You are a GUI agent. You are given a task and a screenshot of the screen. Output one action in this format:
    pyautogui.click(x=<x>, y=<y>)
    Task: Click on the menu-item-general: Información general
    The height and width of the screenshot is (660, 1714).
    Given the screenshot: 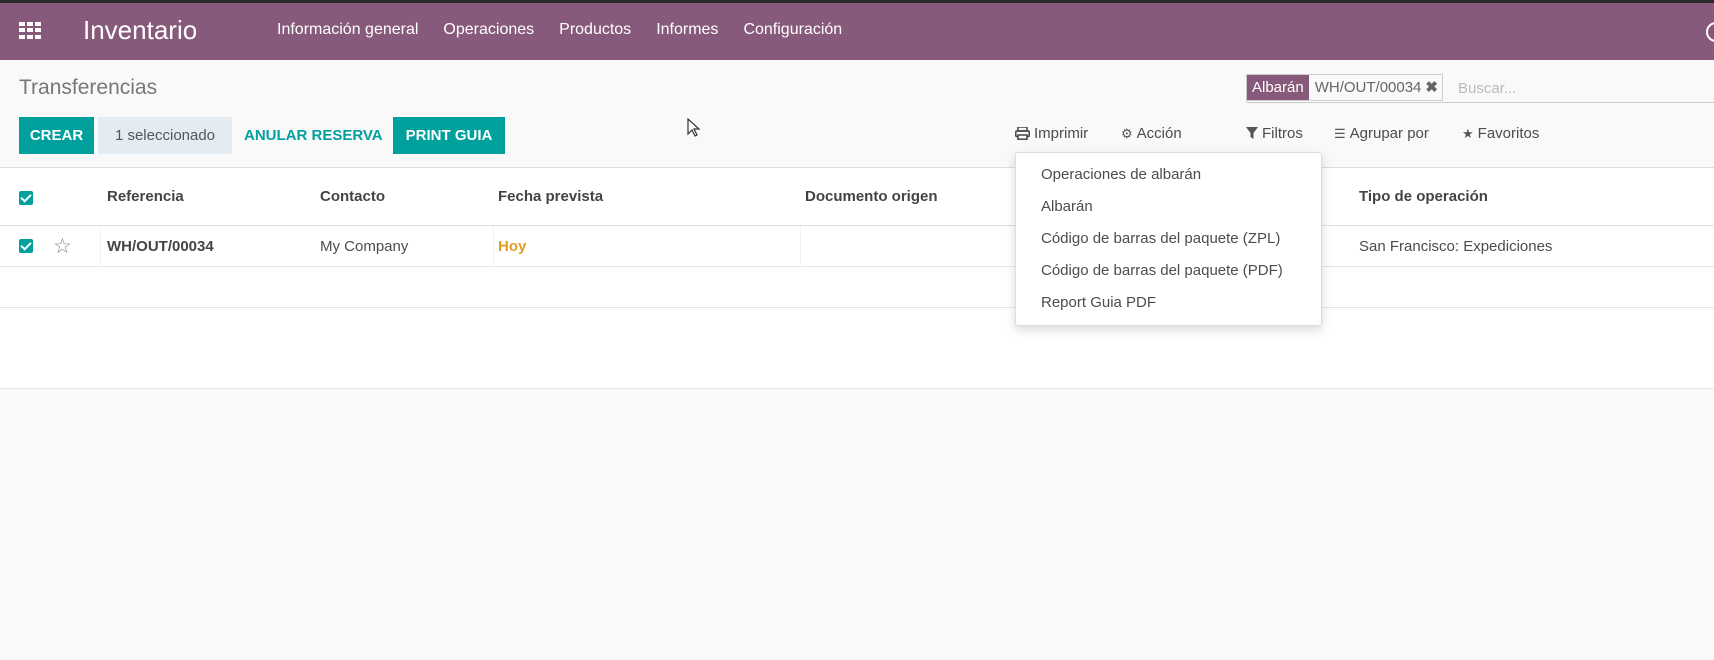 What is the action you would take?
    pyautogui.click(x=347, y=30)
    